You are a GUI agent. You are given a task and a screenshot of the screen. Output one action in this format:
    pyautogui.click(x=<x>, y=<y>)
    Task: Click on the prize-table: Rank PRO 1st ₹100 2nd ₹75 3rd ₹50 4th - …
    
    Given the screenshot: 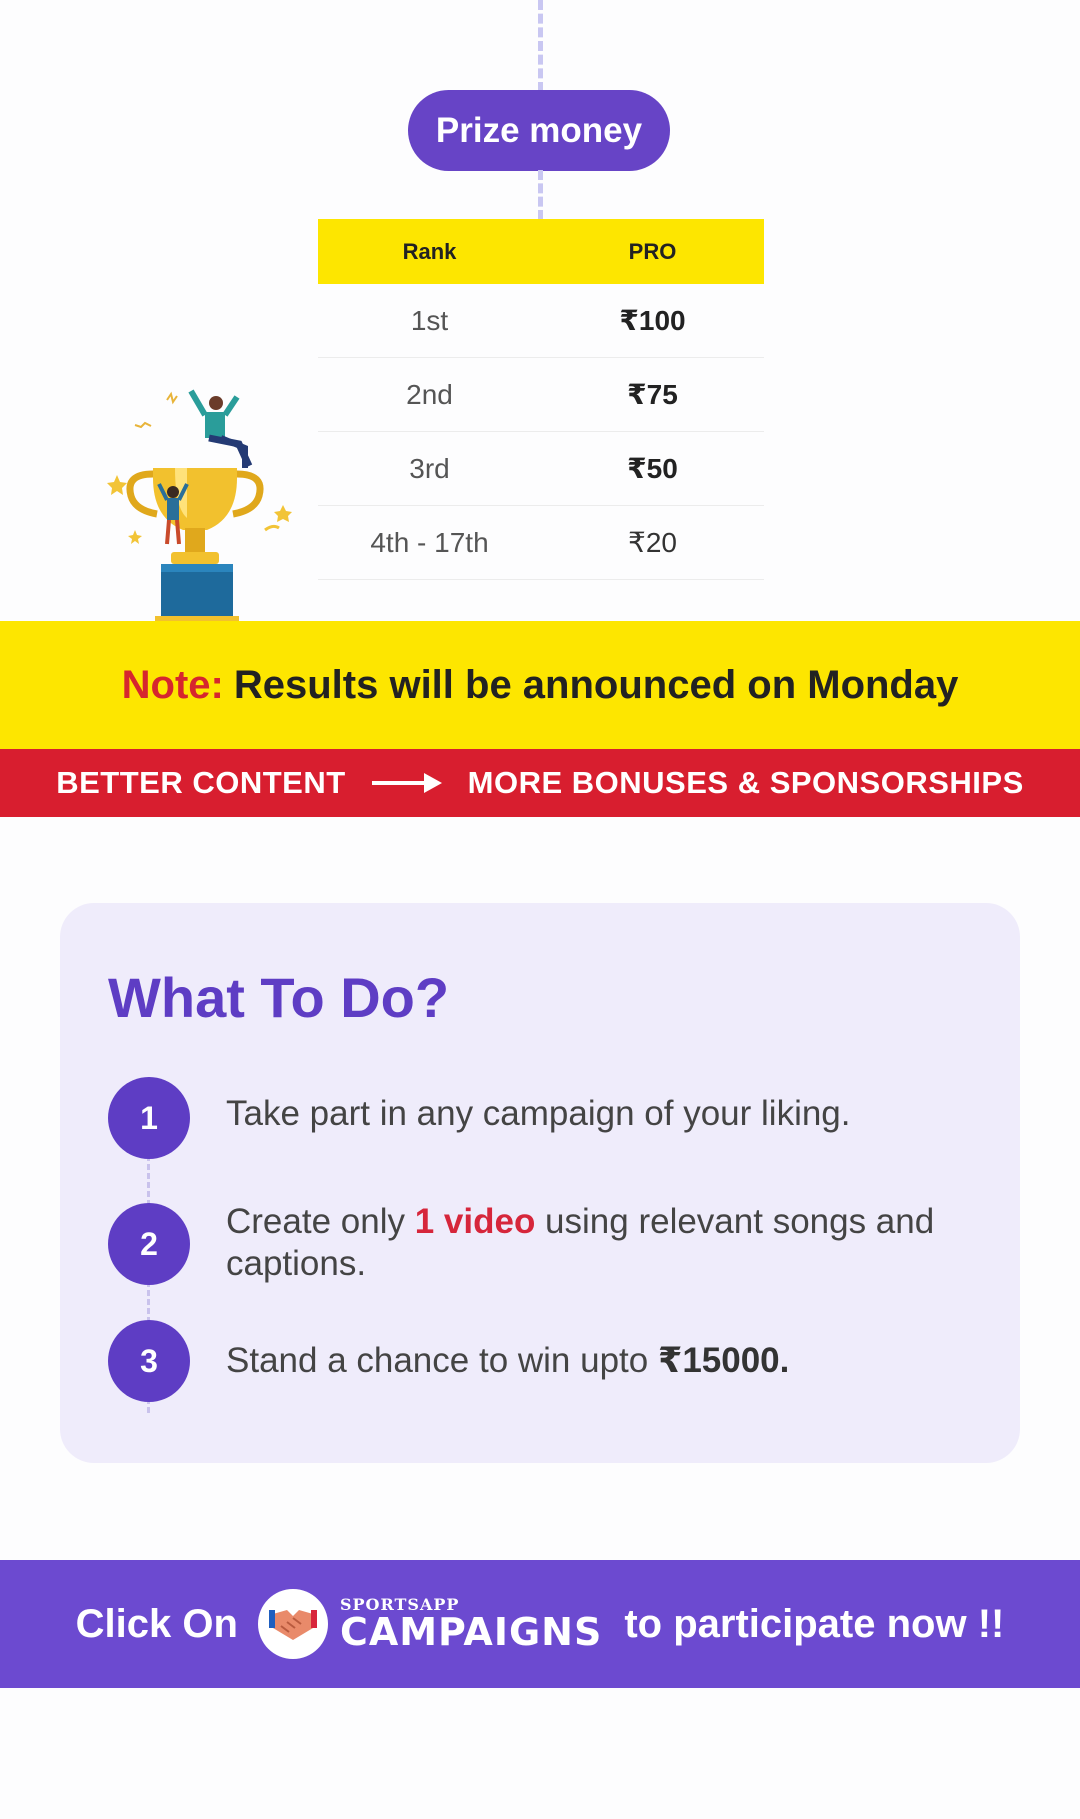 What is the action you would take?
    pyautogui.click(x=541, y=399)
    